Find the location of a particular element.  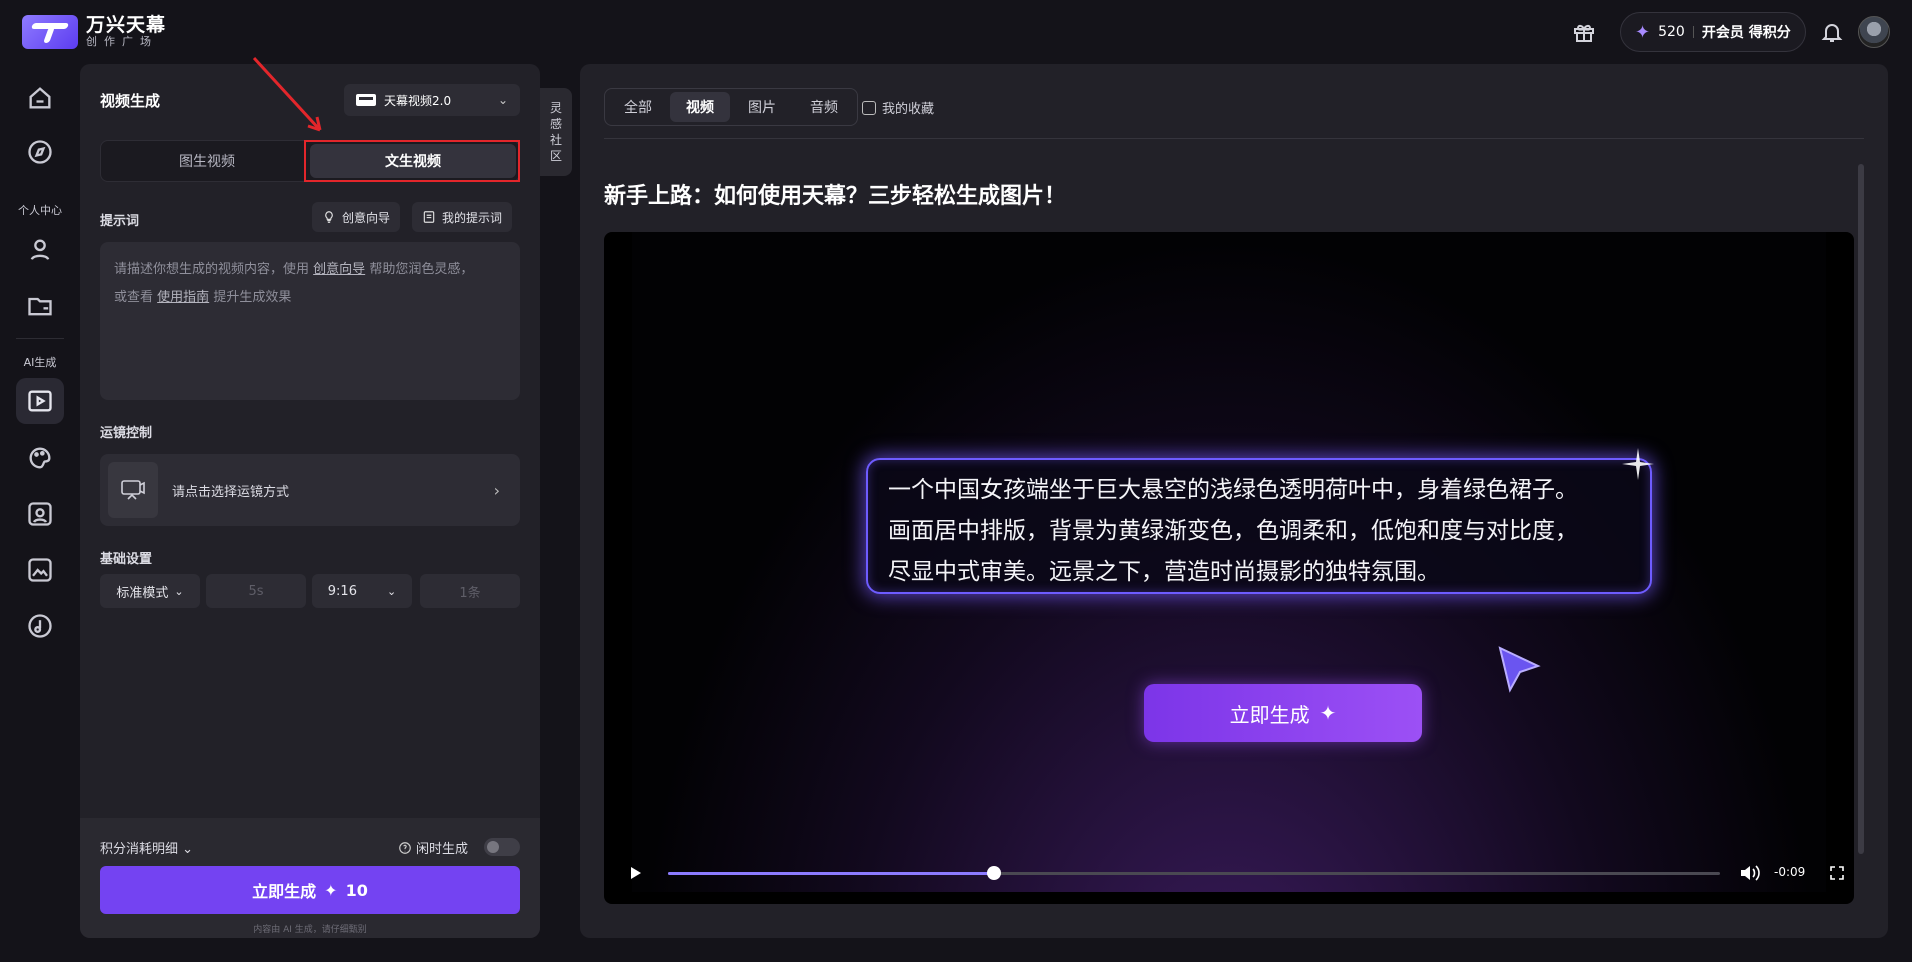

placeholder-text: 提升生成效果 is located at coordinates (252, 297).